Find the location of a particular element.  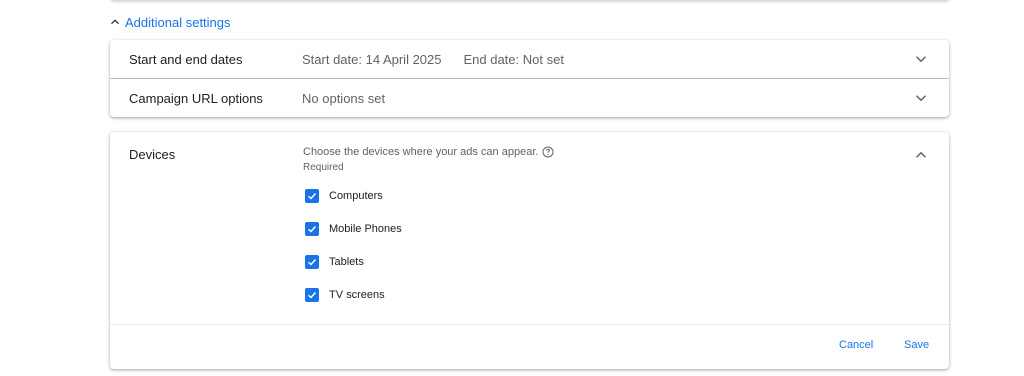

additional-settings-label: Additional settings is located at coordinates (178, 22).